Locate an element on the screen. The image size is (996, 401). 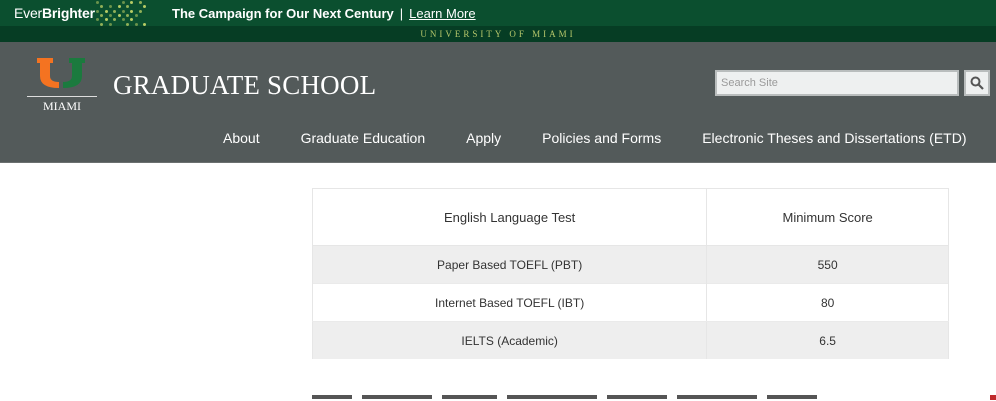
learn-more-link: Learn More is located at coordinates (442, 13).